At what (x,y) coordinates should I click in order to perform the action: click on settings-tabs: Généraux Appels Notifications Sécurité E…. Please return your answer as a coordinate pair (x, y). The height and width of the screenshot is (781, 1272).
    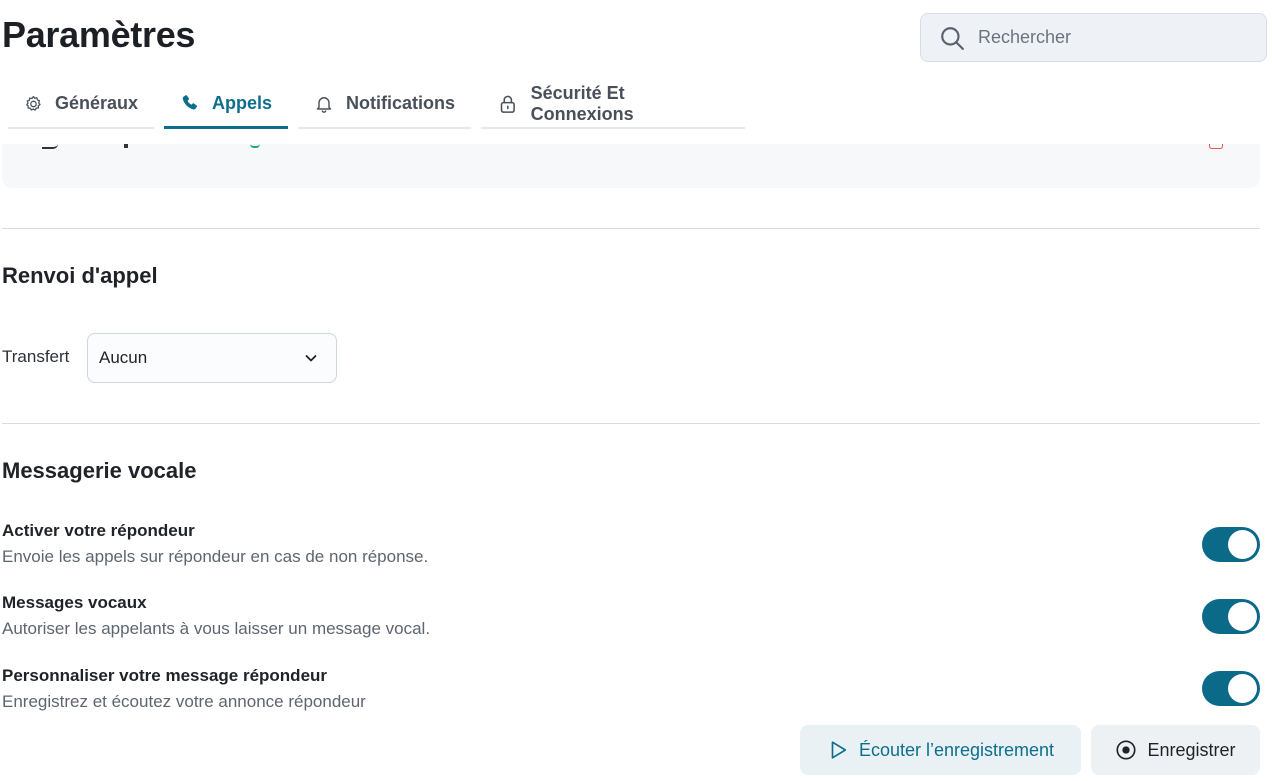
    Looking at the image, I should click on (376, 105).